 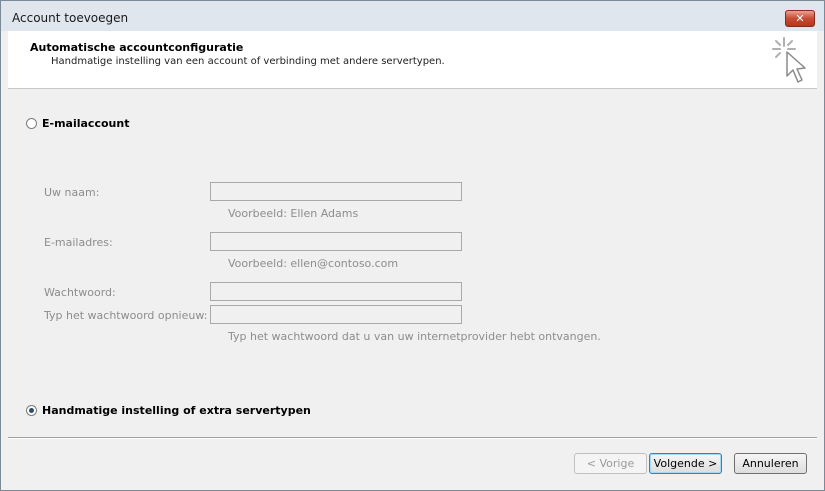 I want to click on next-button: Volgende >, so click(x=685, y=463).